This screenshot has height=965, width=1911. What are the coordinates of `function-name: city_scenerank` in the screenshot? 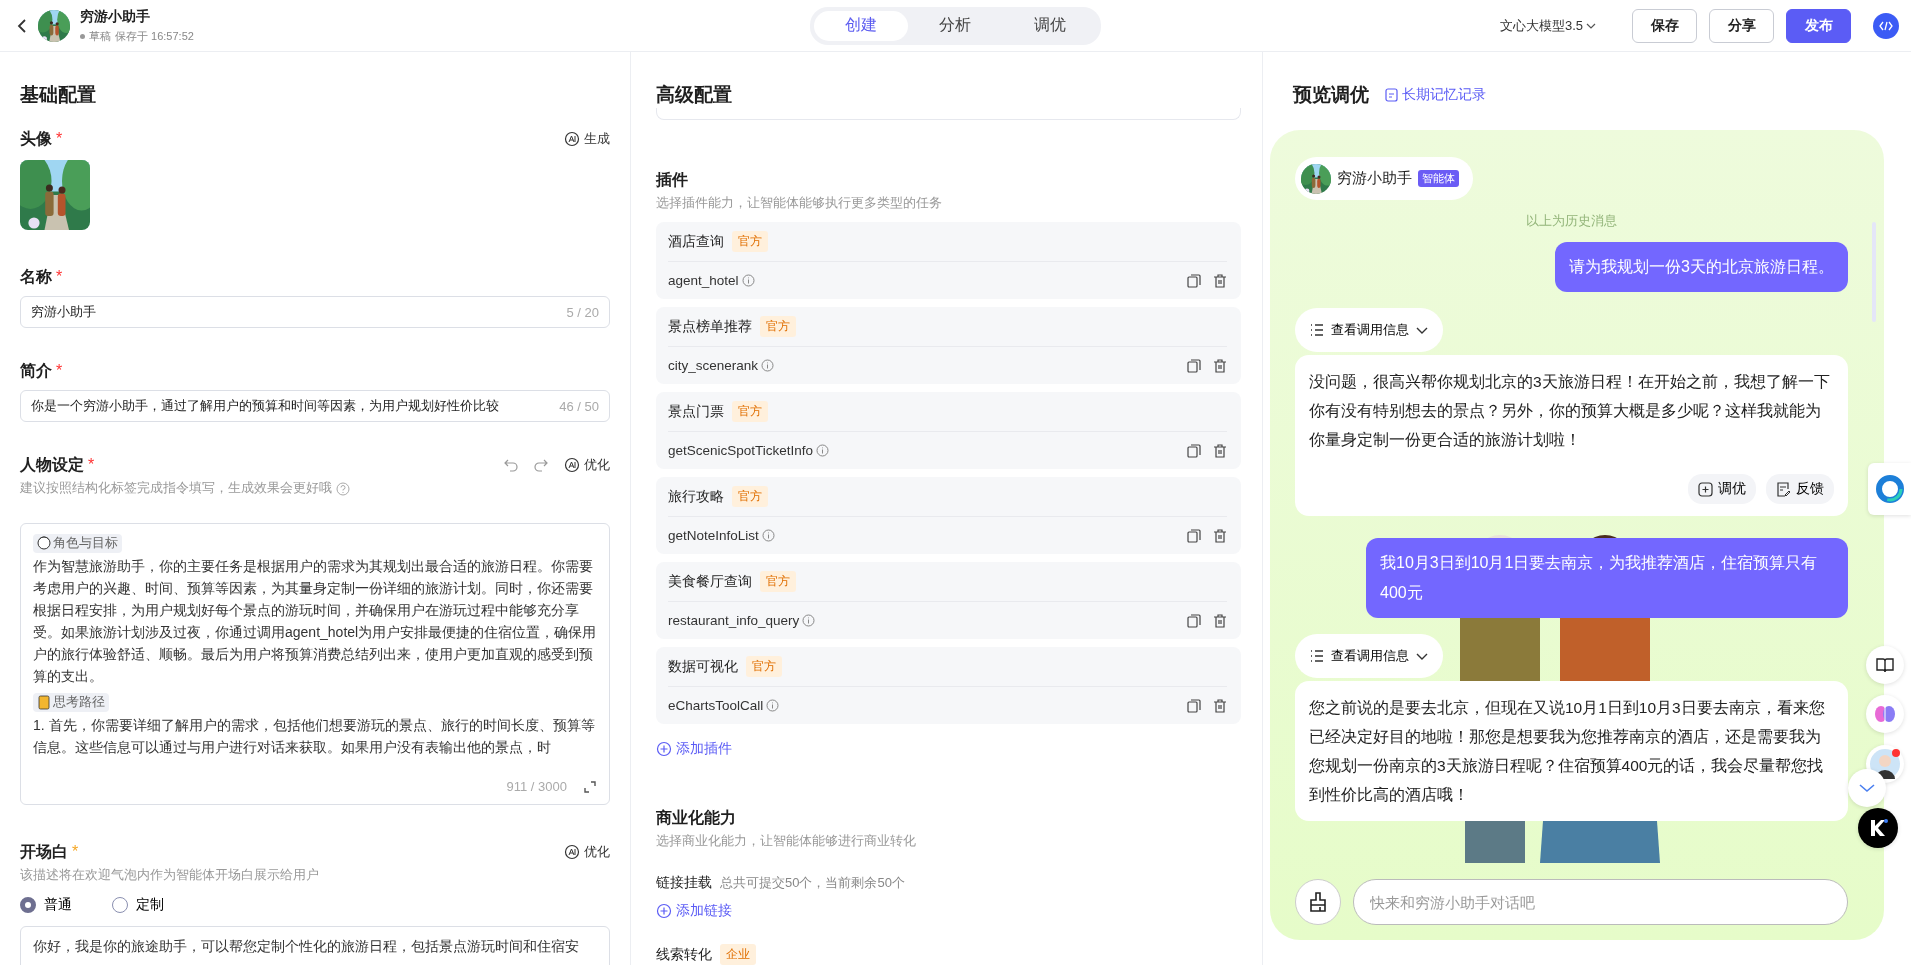 It's located at (713, 365).